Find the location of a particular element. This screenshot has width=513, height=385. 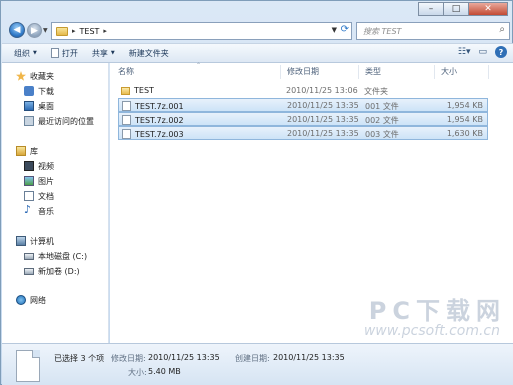

window-controls: – □ ✕ is located at coordinates (463, 9).